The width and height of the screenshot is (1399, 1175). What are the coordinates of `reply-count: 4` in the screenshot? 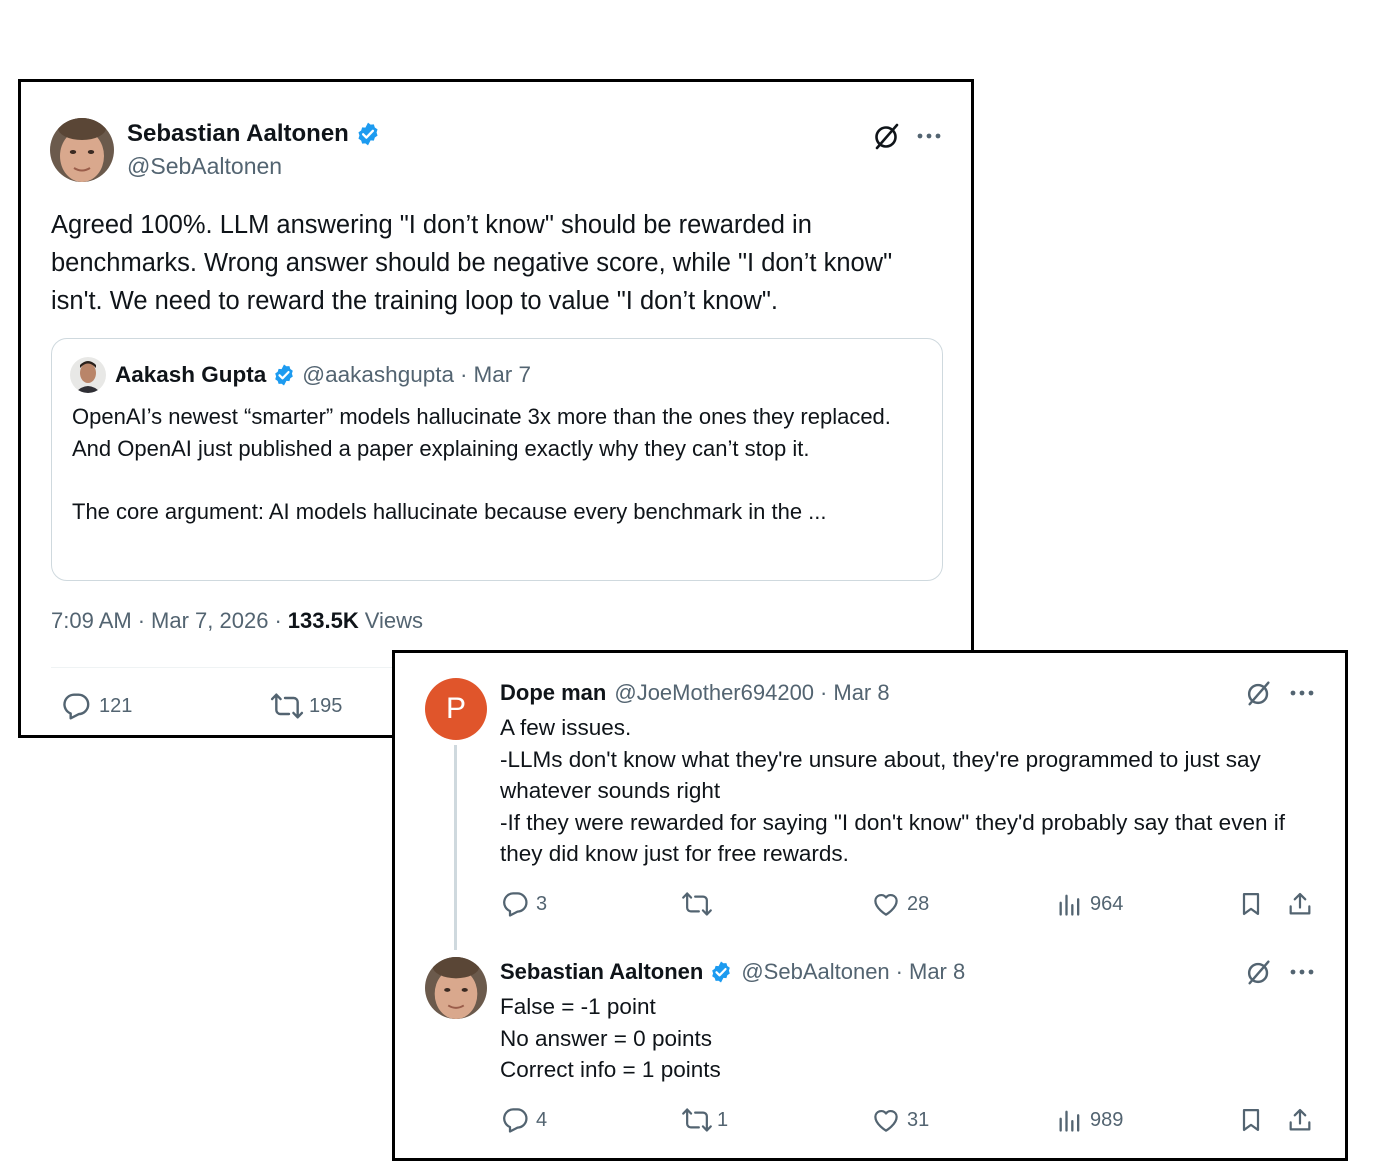 It's located at (542, 1119).